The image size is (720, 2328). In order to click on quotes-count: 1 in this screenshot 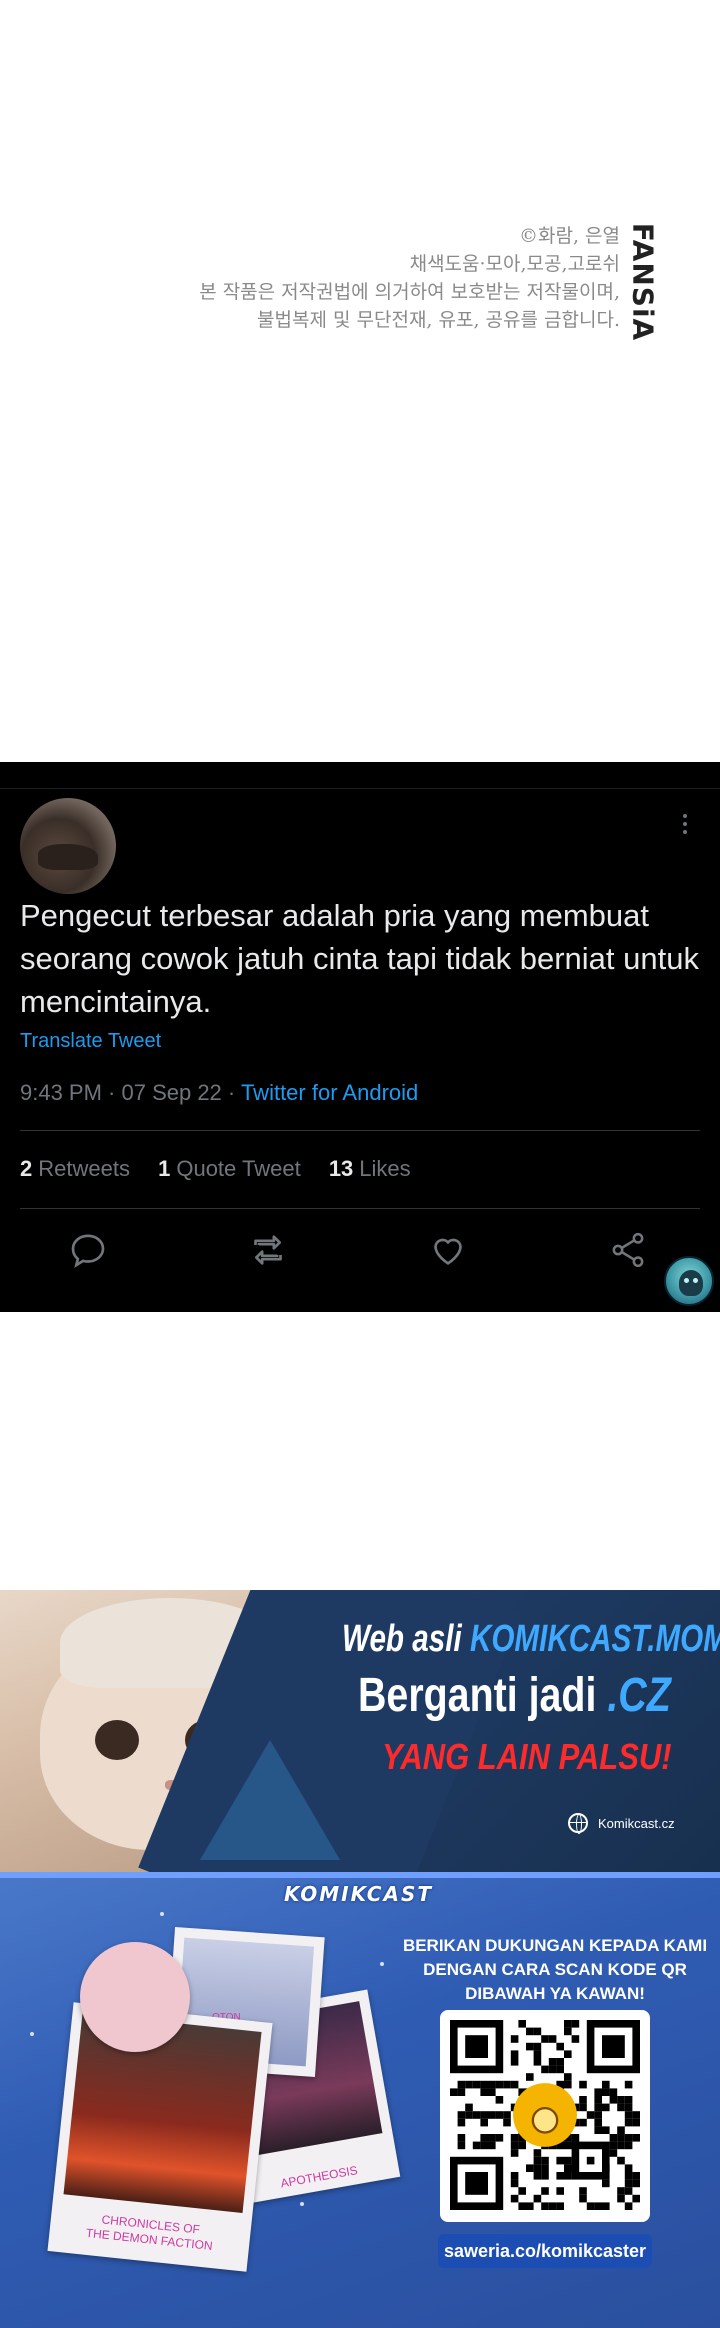, I will do `click(164, 1168)`.